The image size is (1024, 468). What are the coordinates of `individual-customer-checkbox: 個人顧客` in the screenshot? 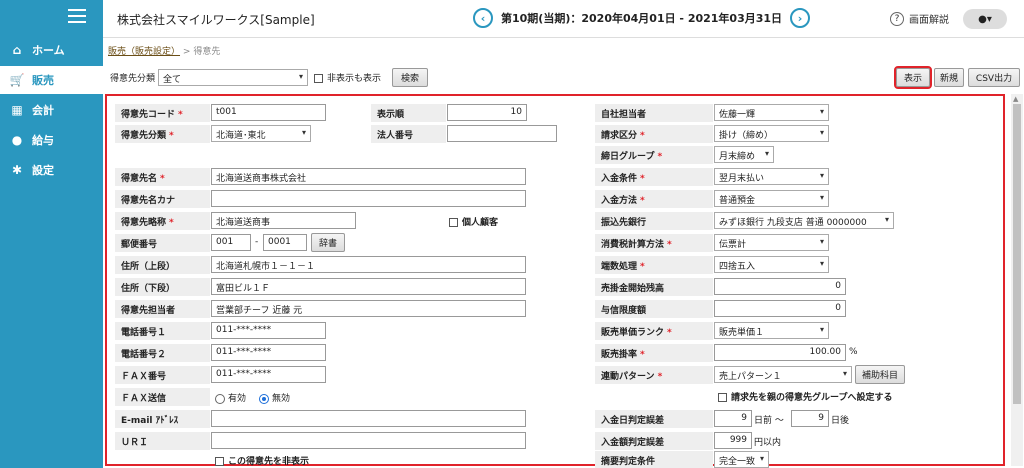 It's located at (473, 221).